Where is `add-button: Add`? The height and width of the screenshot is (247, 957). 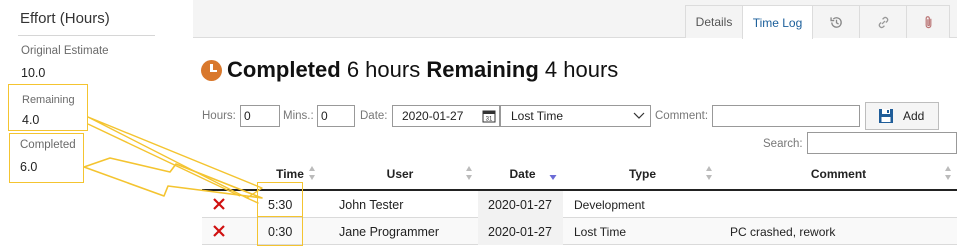
add-button: Add is located at coordinates (902, 116).